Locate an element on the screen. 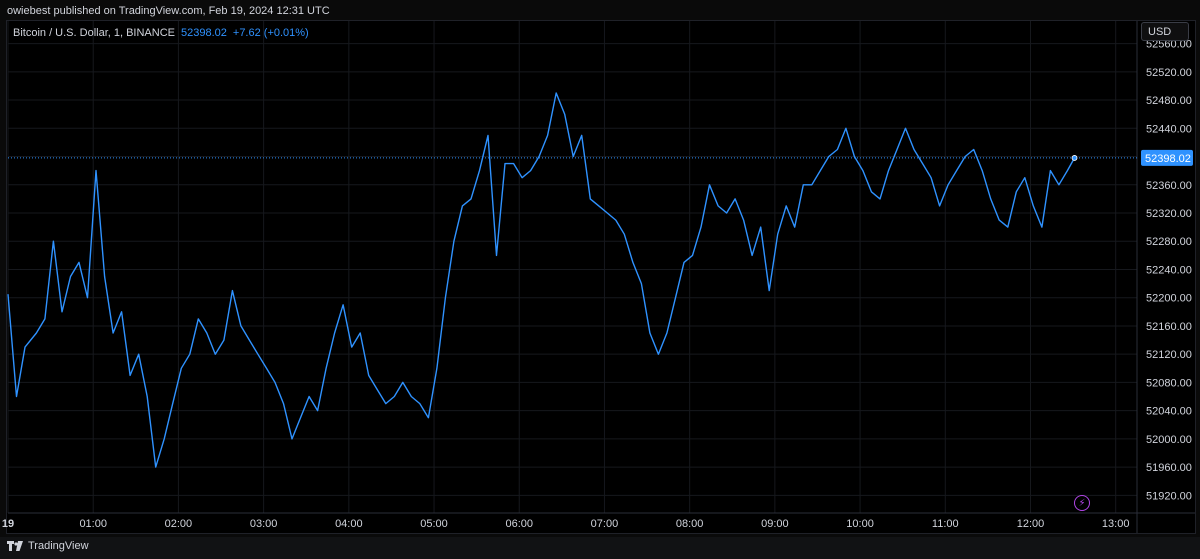 This screenshot has width=1200, height=559. last-price-dot is located at coordinates (1074, 158).